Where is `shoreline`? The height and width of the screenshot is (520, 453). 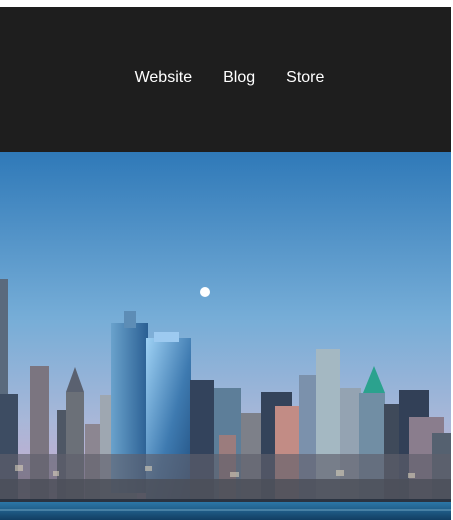
shoreline is located at coordinates (226, 500).